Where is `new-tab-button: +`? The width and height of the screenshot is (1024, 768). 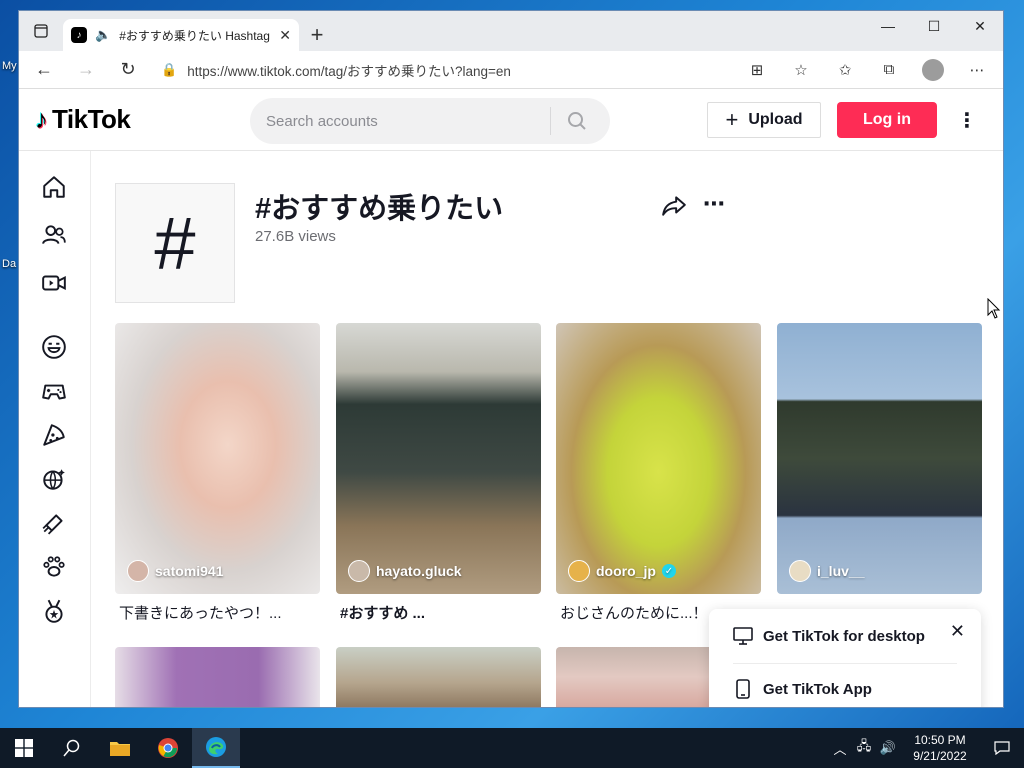
new-tab-button: + is located at coordinates (317, 35).